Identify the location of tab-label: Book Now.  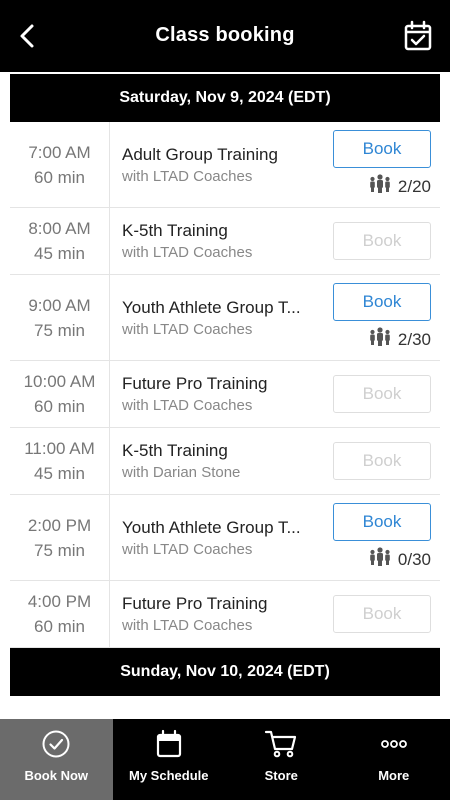
(56, 775).